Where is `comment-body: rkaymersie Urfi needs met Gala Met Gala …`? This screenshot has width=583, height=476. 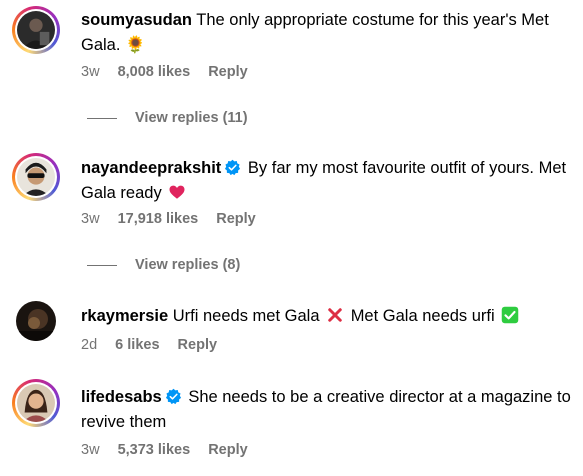
comment-body: rkaymersie Urfi needs met Gala Met Gala … is located at coordinates (328, 316).